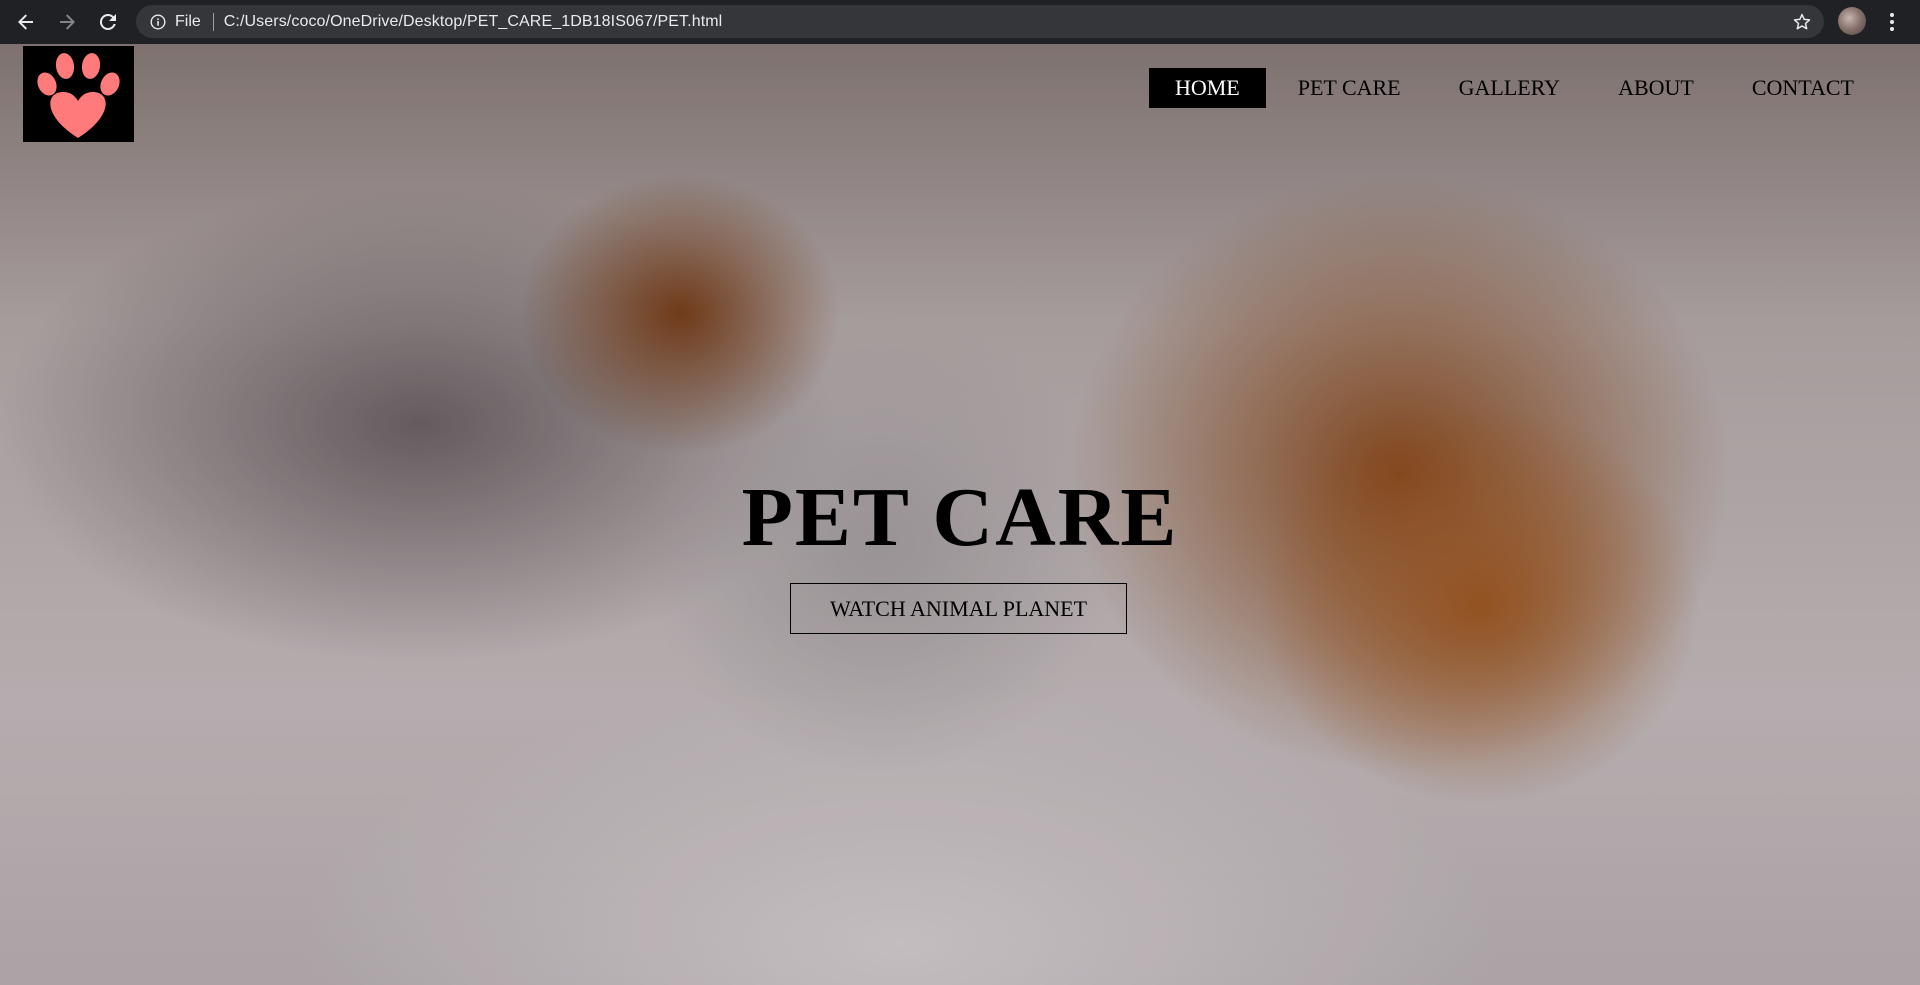 Image resolution: width=1920 pixels, height=985 pixels. Describe the element at coordinates (1892, 22) in the screenshot. I see `kebab-menu-icon` at that location.